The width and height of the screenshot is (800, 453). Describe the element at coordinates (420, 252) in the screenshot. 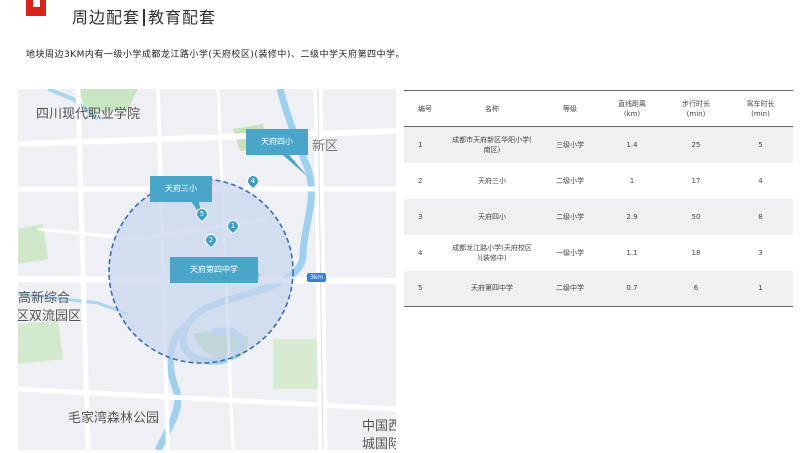

I see `cell-no: 4` at that location.